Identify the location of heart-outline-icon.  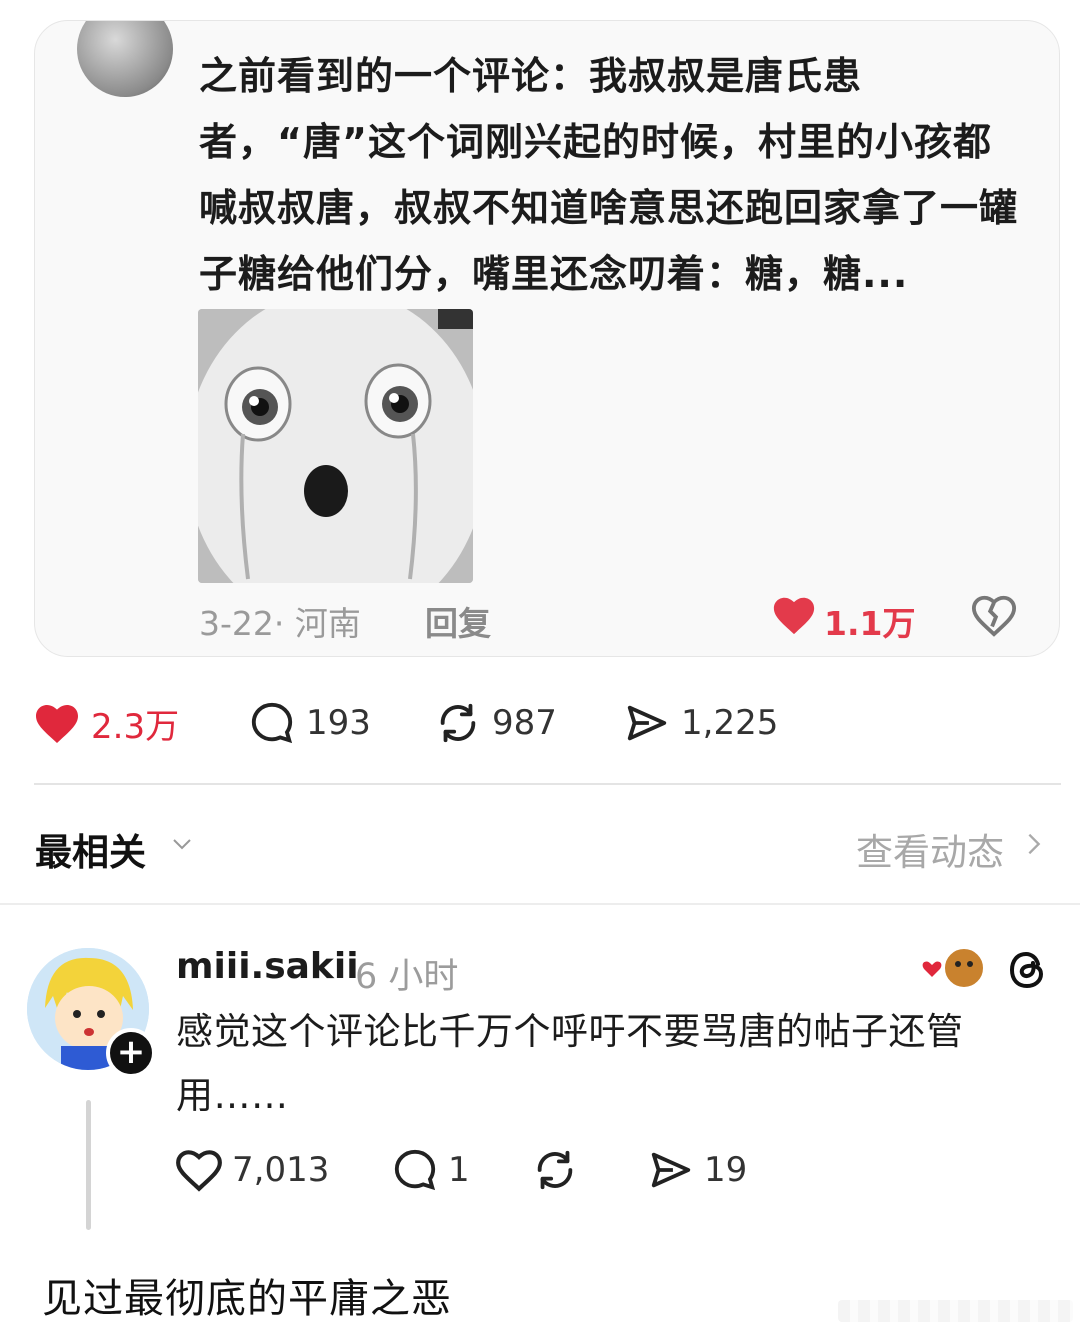
(199, 1171).